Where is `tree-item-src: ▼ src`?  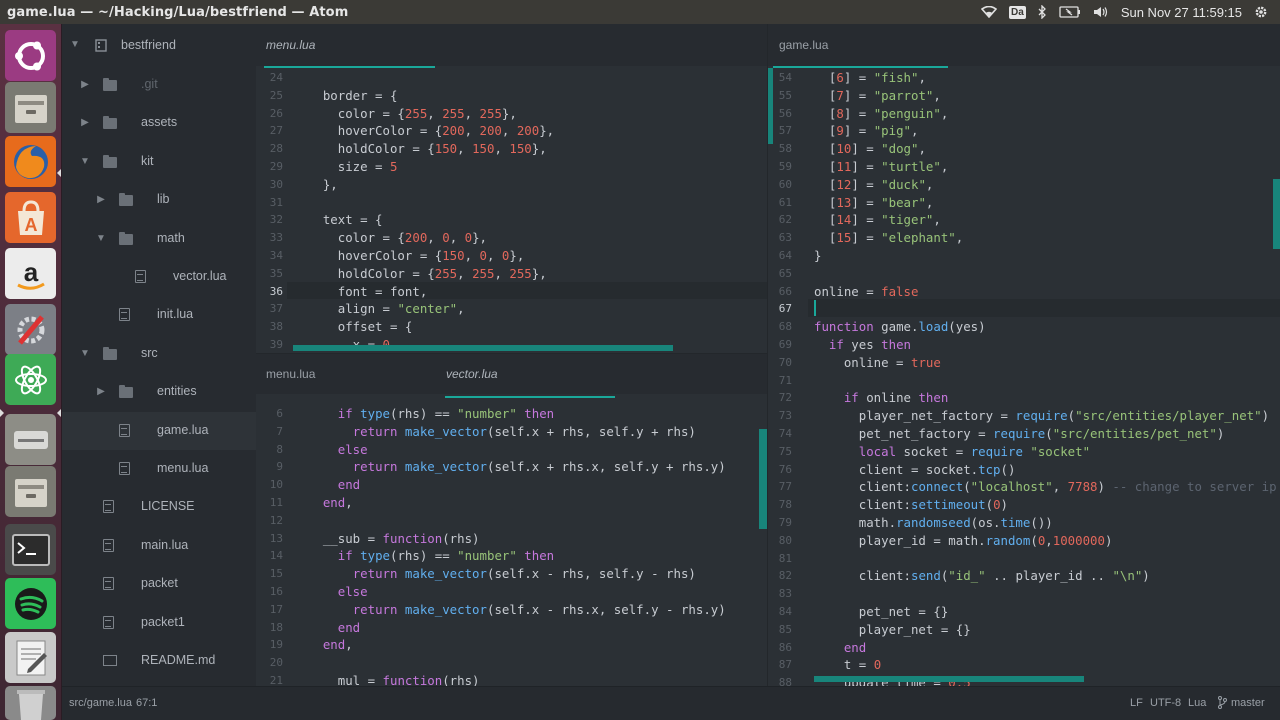 tree-item-src: ▼ src is located at coordinates (159, 354).